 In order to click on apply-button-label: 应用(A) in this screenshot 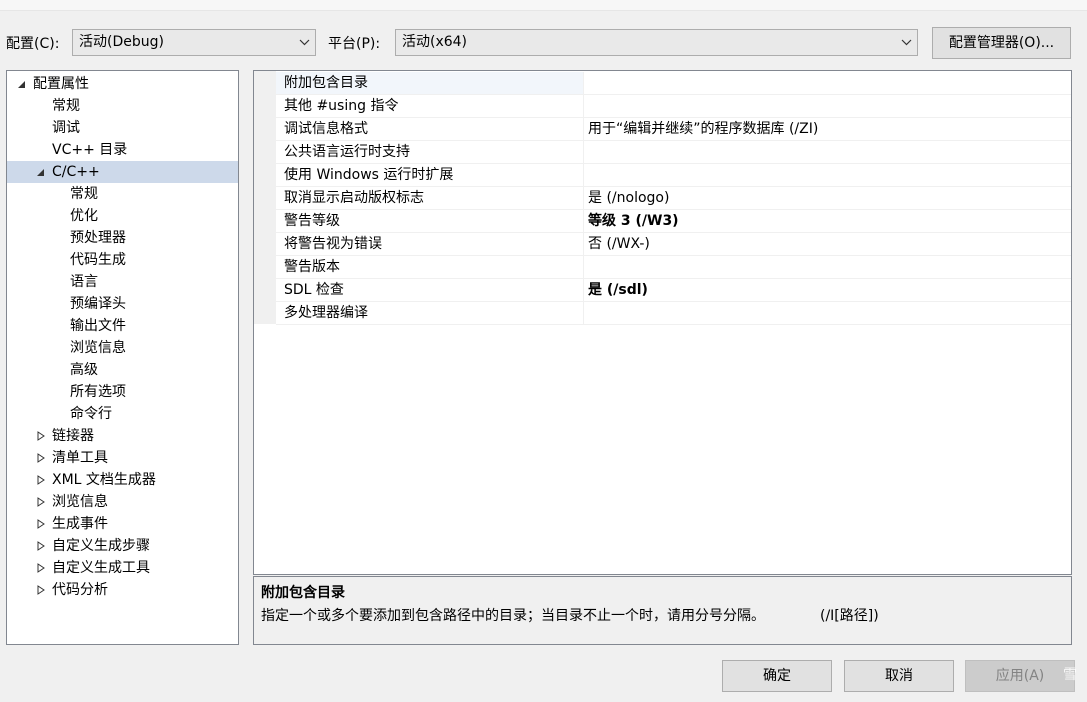, I will do `click(1020, 676)`.